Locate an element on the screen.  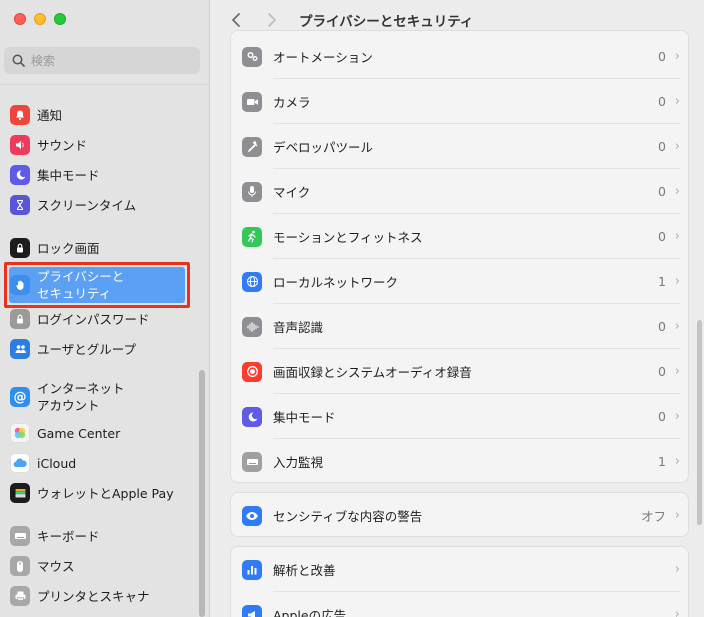
chevron-left-icon is located at coordinates (236, 20).